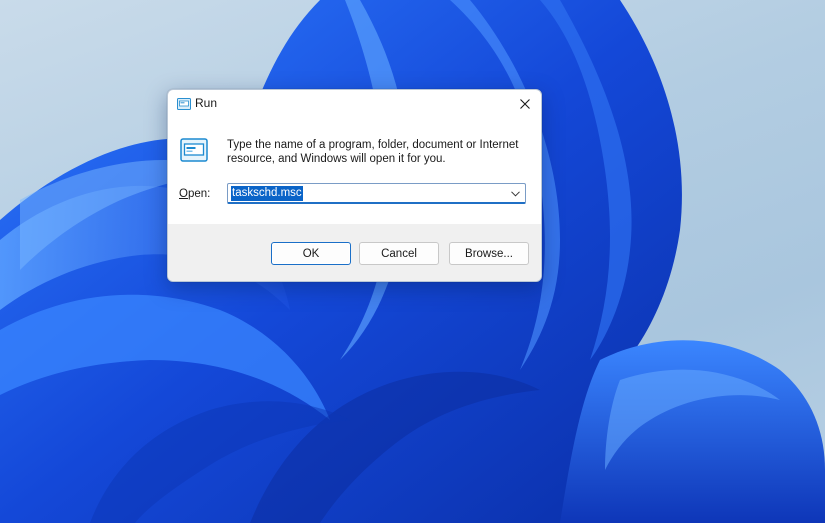 The width and height of the screenshot is (825, 523). I want to click on title-bar: Run, so click(354, 104).